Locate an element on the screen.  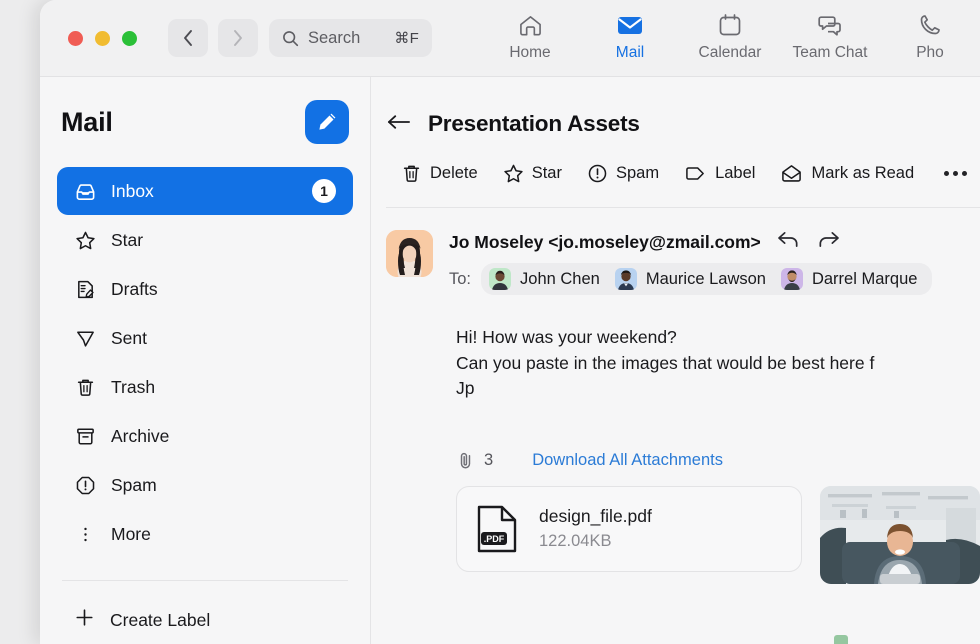
sidebar-item-sent: Sent is located at coordinates (205, 338).